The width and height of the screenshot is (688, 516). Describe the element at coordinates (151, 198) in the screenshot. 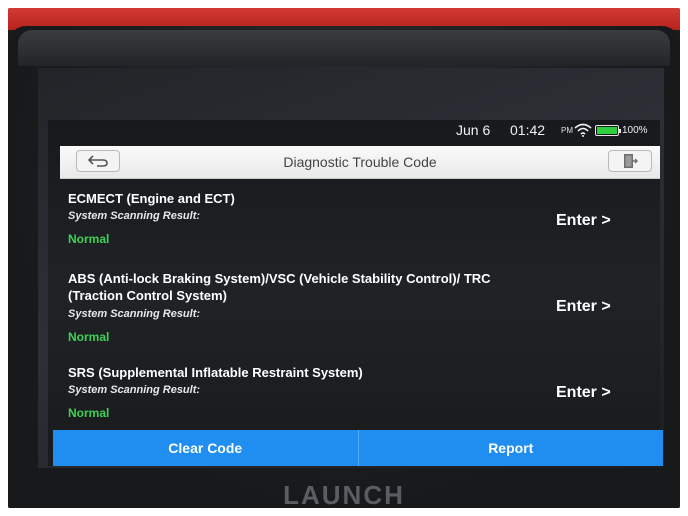

I see `system-name: ECMECT (Engine and ECT)` at that location.